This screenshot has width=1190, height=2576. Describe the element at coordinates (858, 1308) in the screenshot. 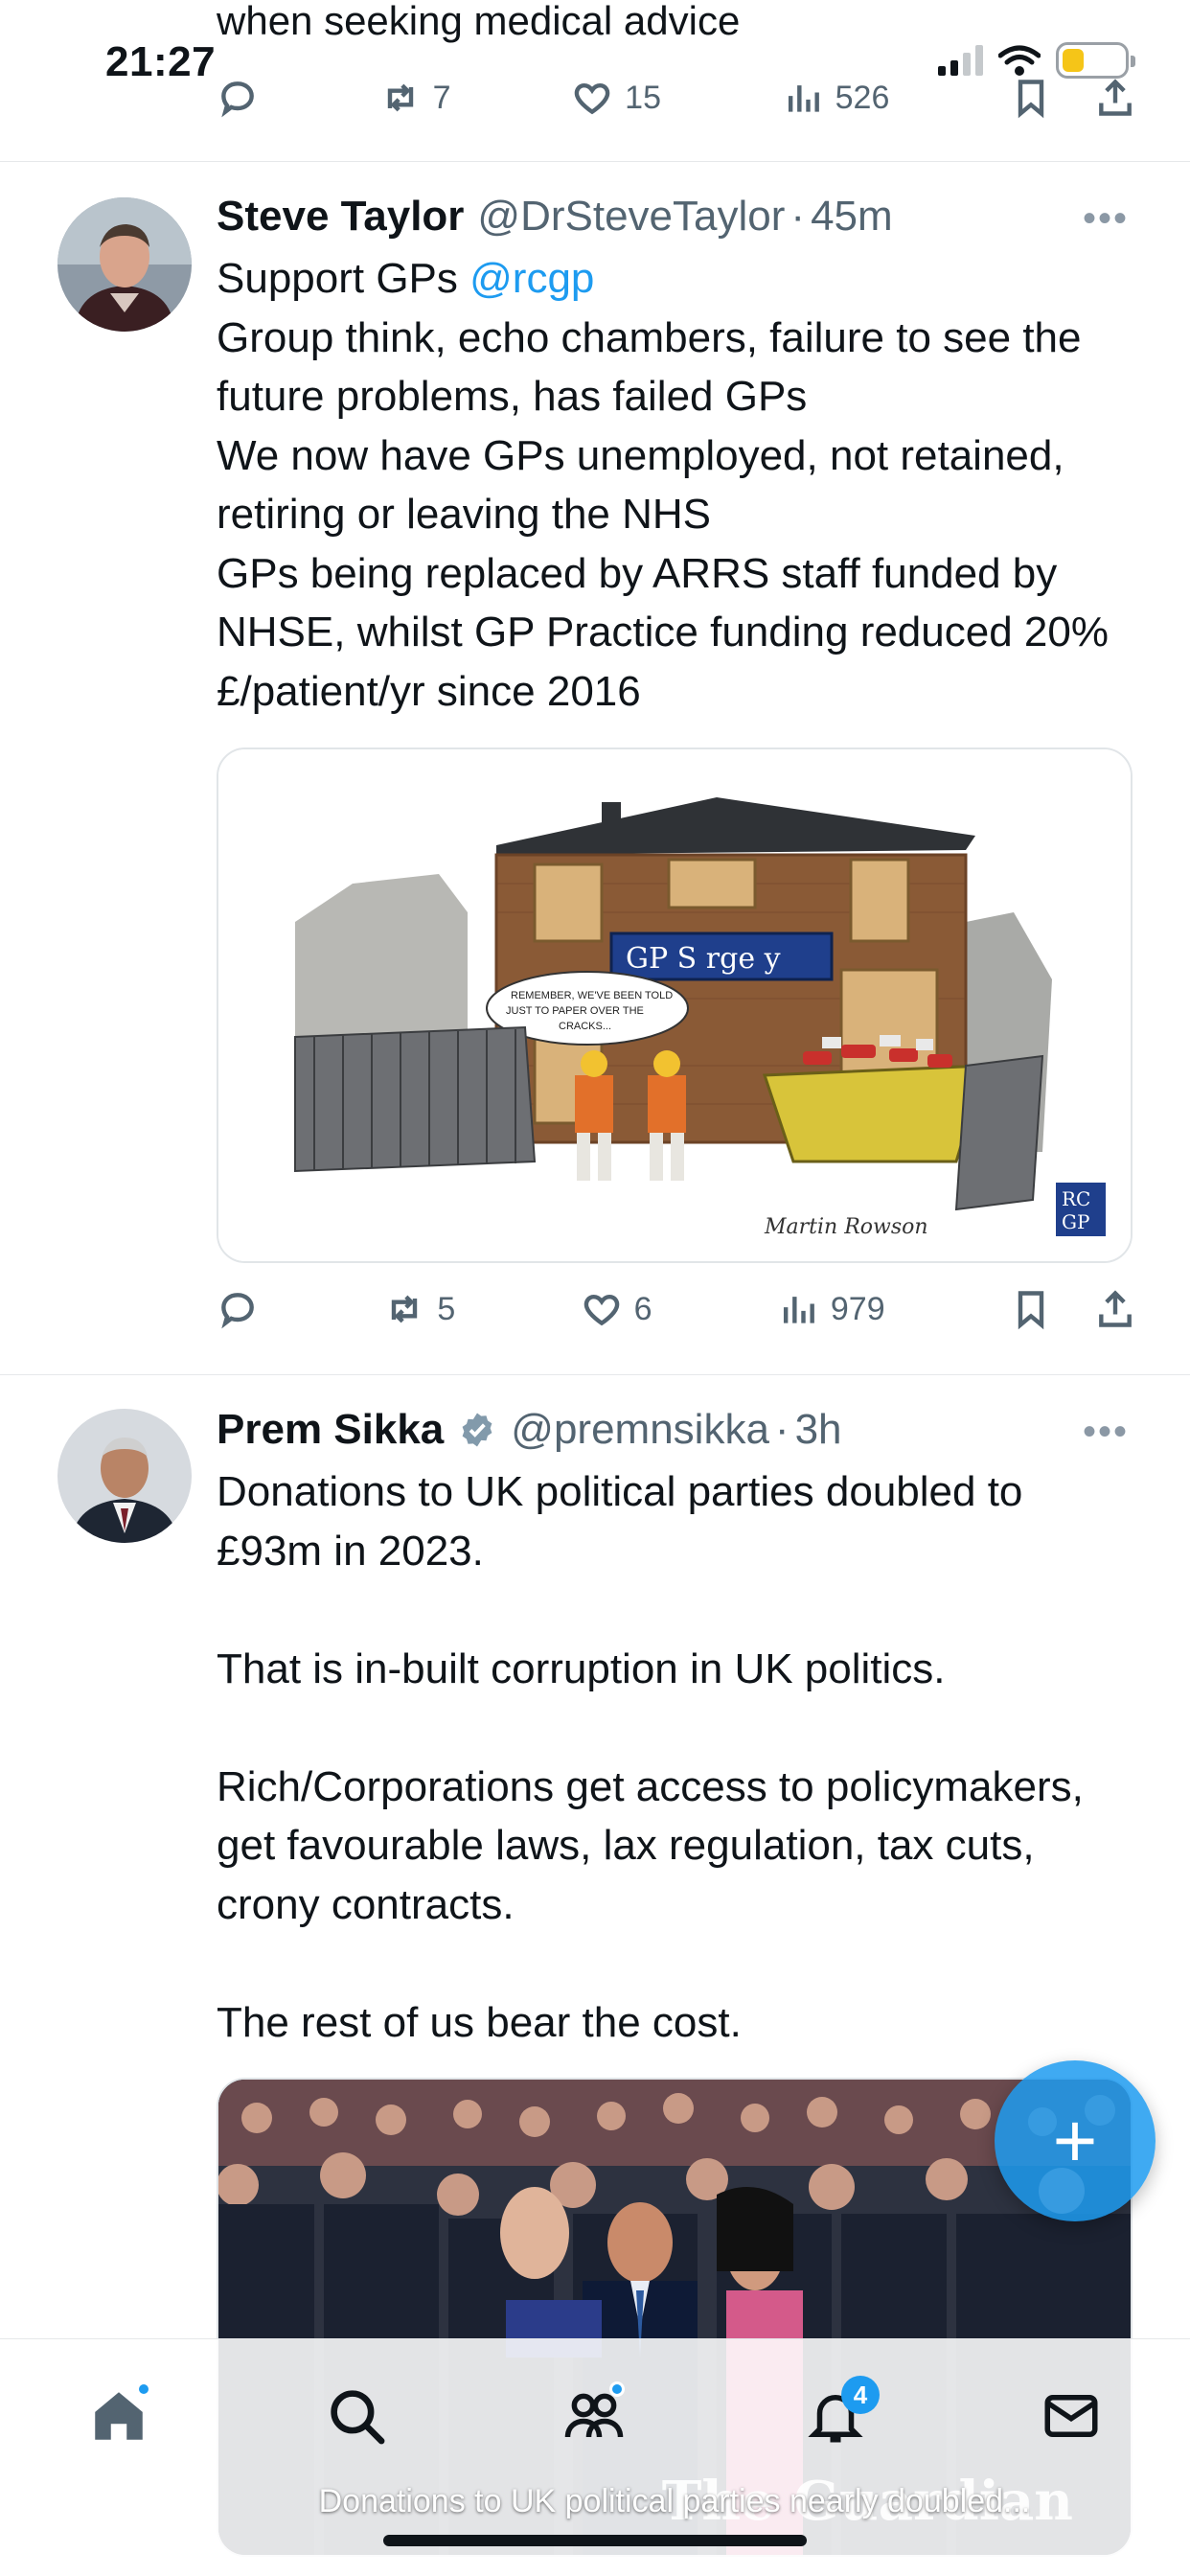

I see `views-count: 979` at that location.